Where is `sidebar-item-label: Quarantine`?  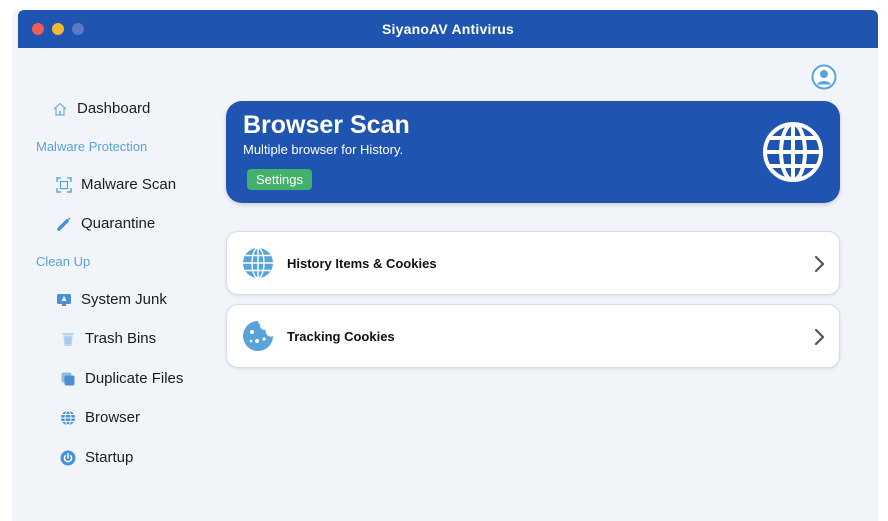
sidebar-item-label: Quarantine is located at coordinates (118, 223).